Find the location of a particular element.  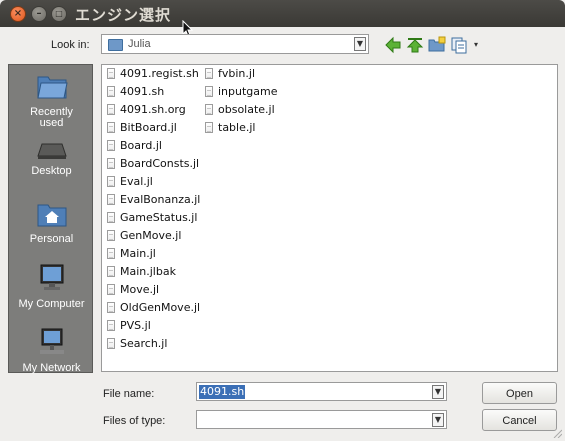

list-item: GenMove.jl is located at coordinates (144, 236).